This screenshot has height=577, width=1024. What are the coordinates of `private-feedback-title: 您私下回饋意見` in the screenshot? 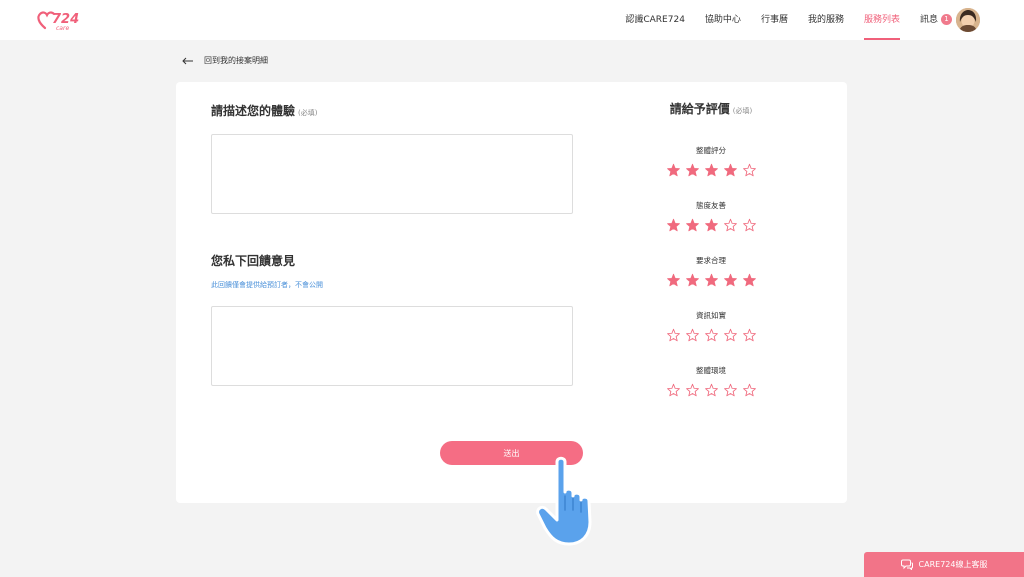 It's located at (253, 260).